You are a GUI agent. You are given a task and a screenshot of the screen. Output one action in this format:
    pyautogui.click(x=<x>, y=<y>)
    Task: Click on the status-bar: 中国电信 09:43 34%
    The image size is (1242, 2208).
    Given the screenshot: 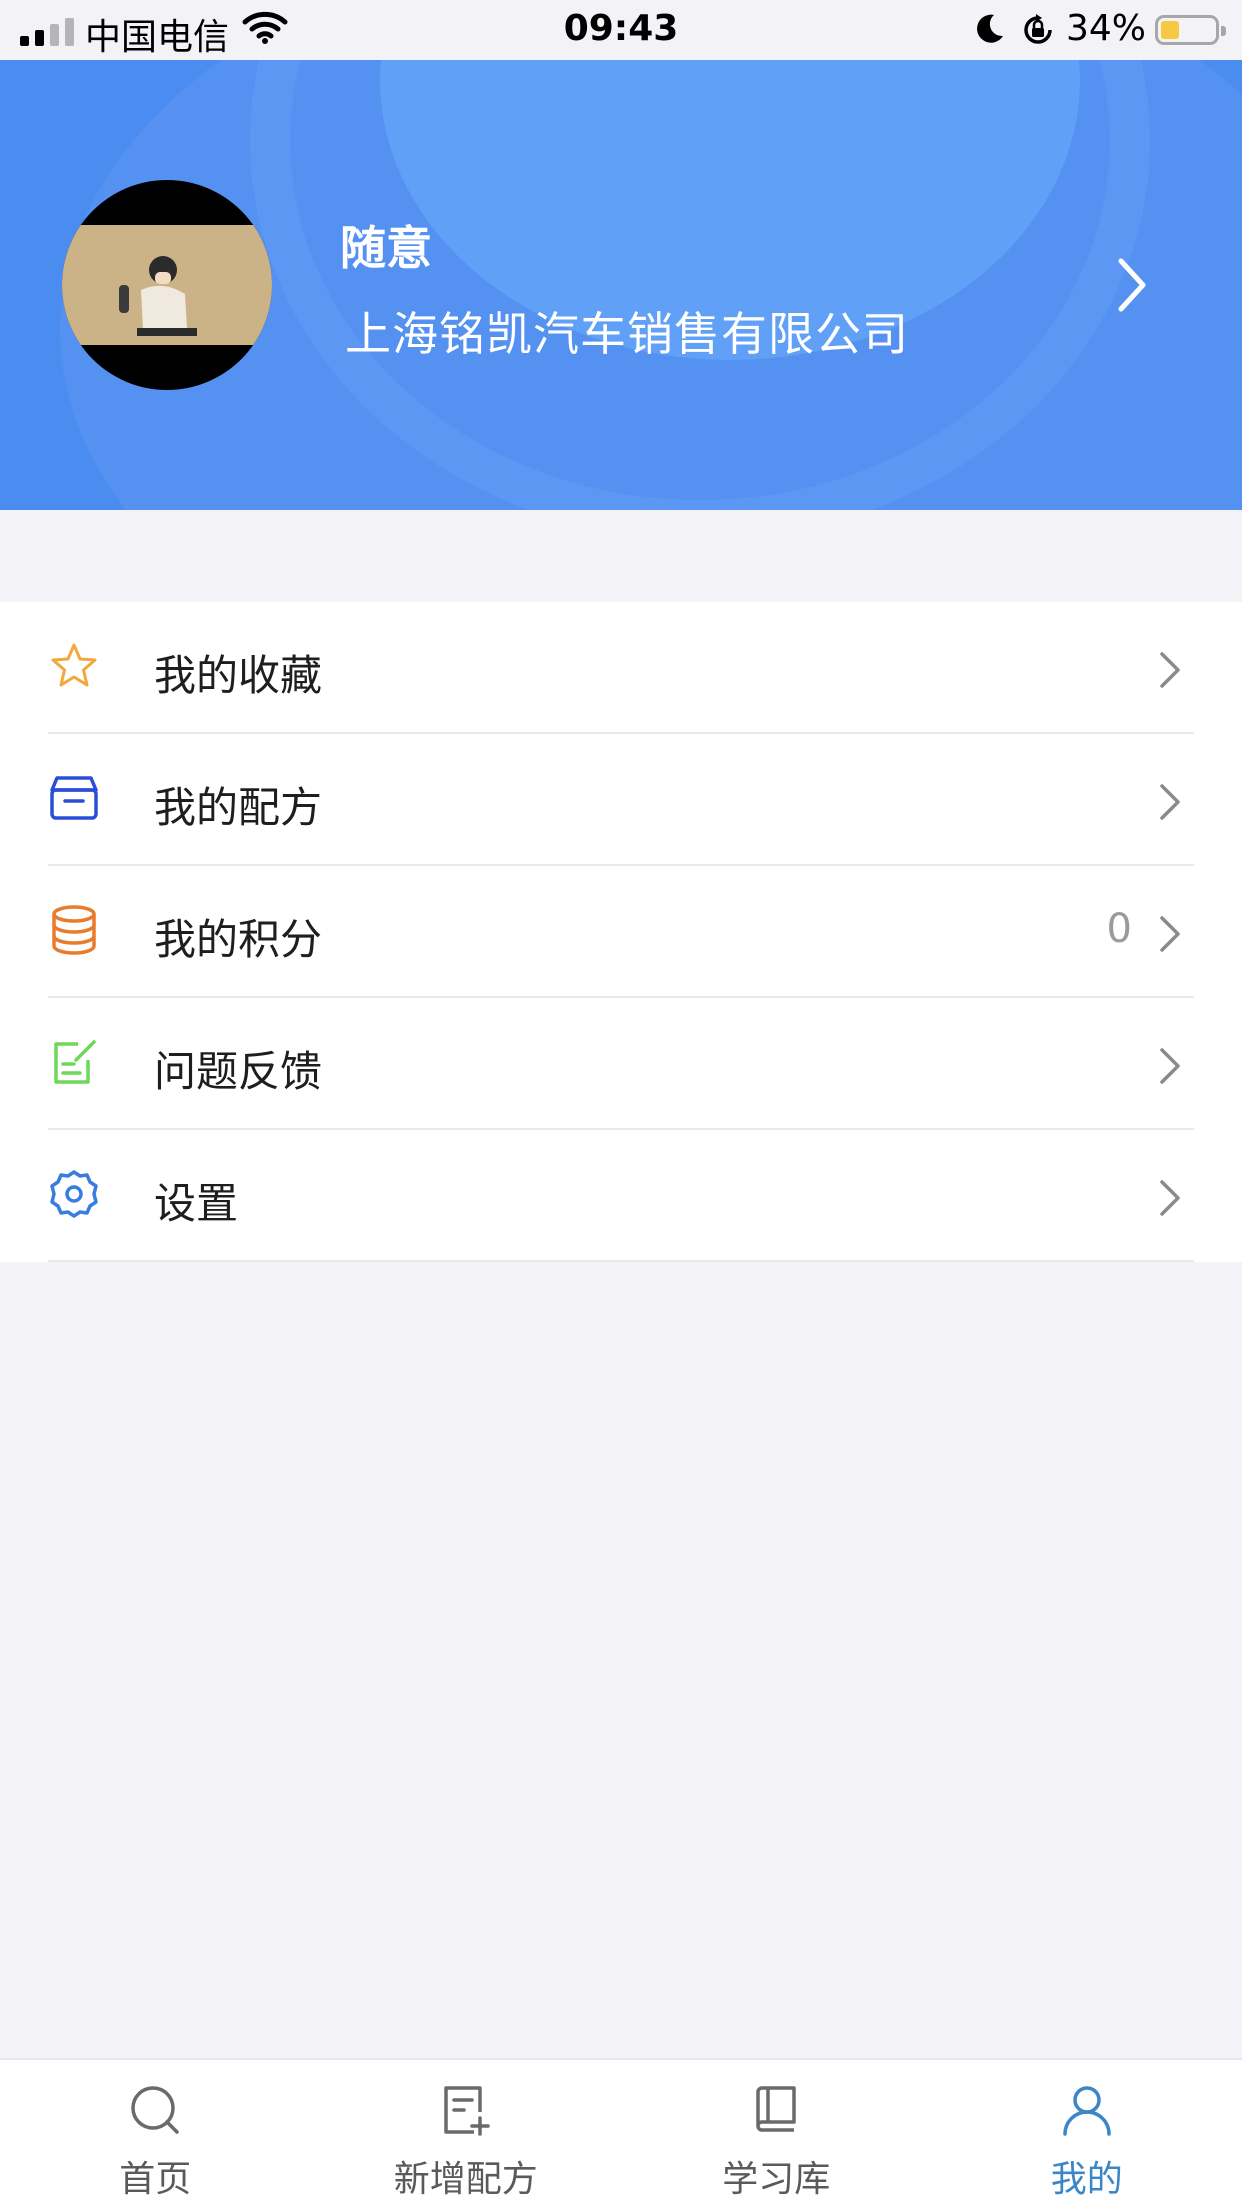 What is the action you would take?
    pyautogui.click(x=621, y=30)
    